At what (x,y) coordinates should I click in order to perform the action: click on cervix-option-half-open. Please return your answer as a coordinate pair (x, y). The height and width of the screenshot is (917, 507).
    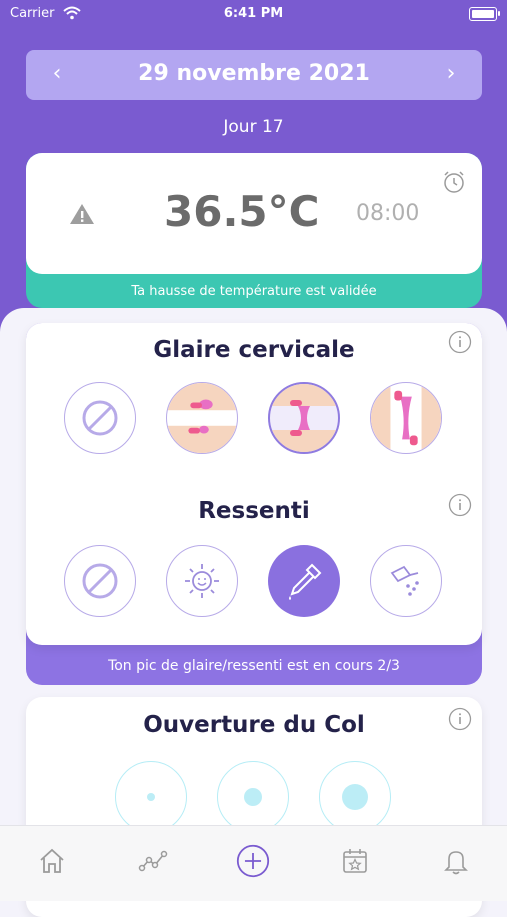
    Looking at the image, I should click on (253, 797).